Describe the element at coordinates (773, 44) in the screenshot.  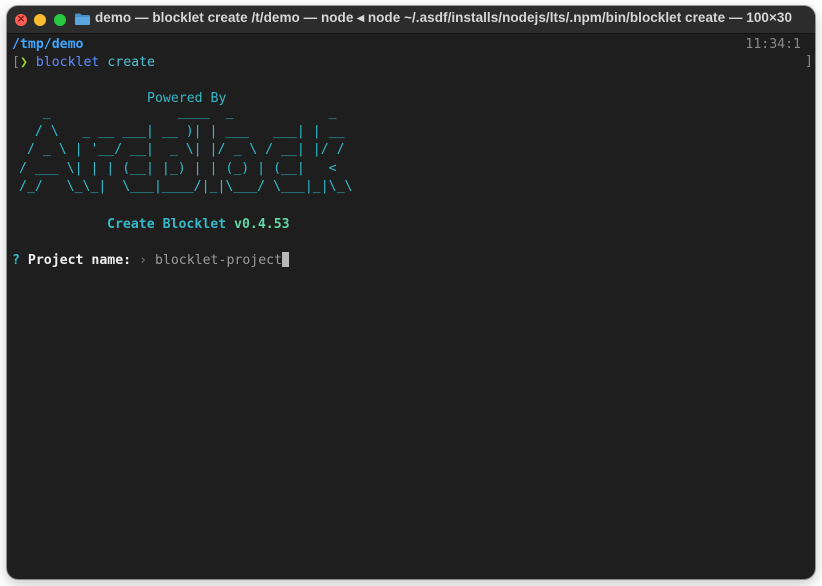
I see `clock: 11:34:1` at that location.